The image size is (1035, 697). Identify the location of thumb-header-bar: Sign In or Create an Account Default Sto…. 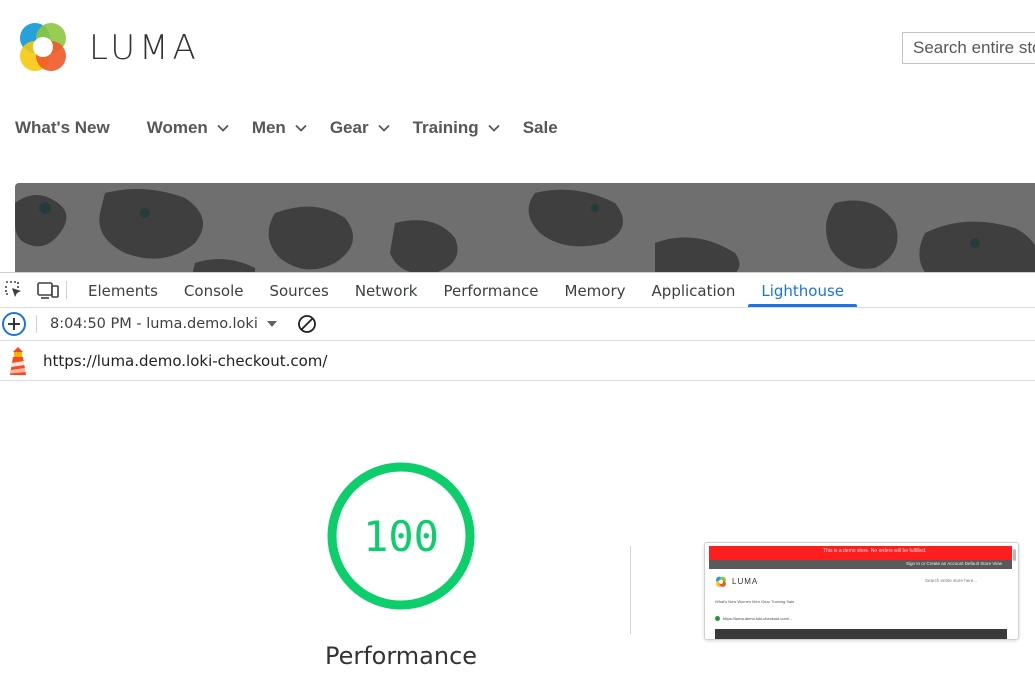
(860, 564).